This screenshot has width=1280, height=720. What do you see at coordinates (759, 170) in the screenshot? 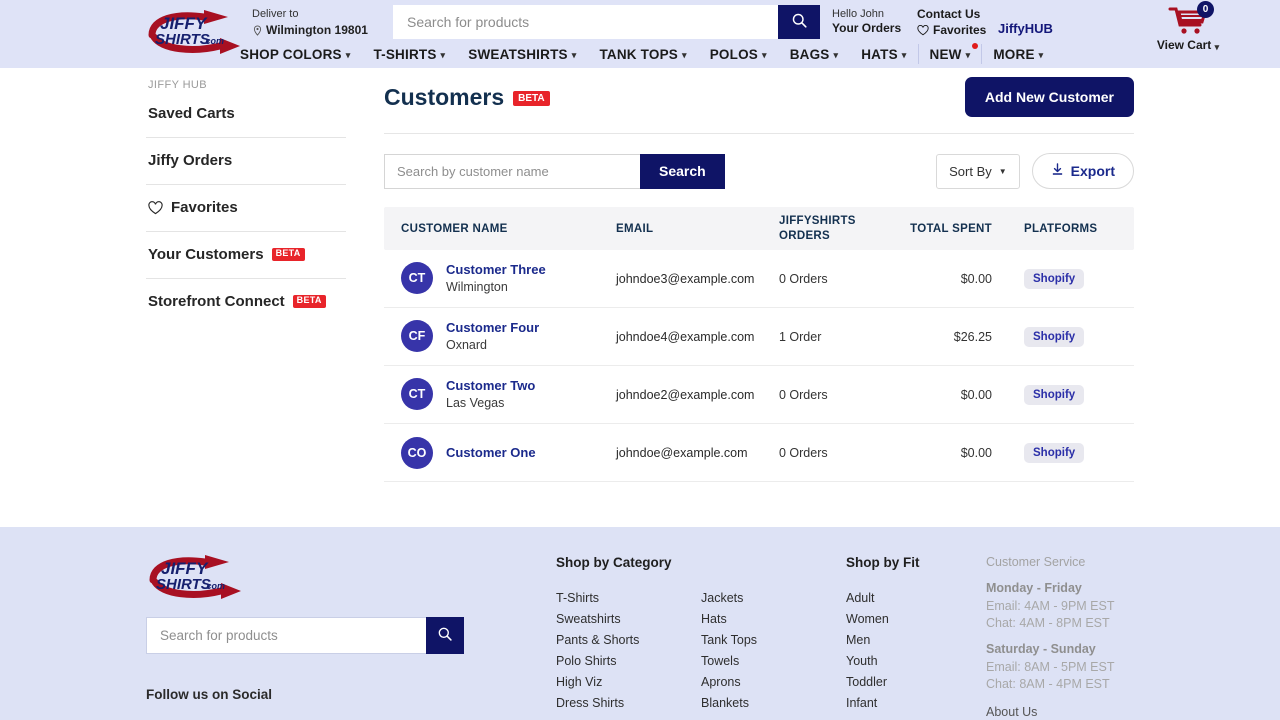
I see `customers-toolbar: Search Sort By ▼ Export` at bounding box center [759, 170].